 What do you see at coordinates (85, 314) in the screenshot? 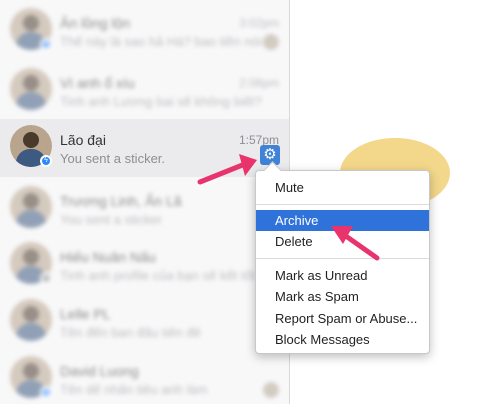
I see `conversation-name: Lelle PL` at bounding box center [85, 314].